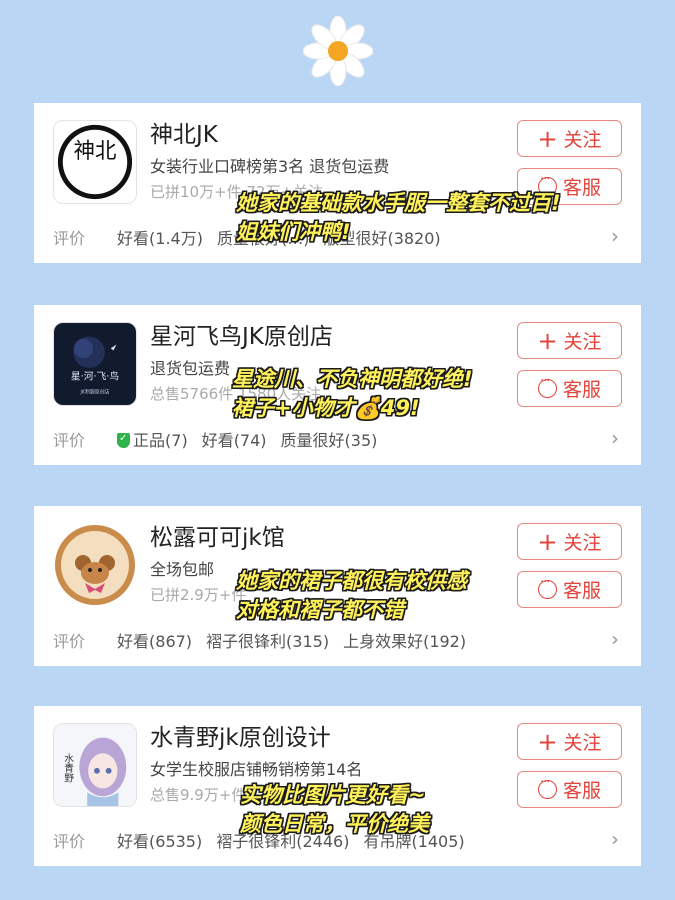 The height and width of the screenshot is (900, 675). Describe the element at coordinates (268, 641) in the screenshot. I see `review-tag: 褶子很锋利(315)` at that location.